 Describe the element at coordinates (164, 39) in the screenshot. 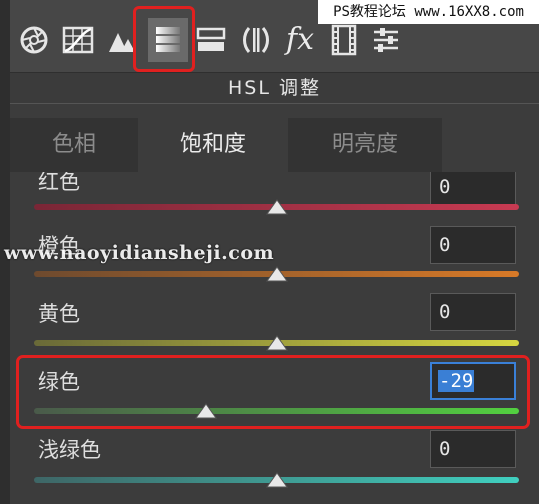

I see `active-tool-highlight` at that location.